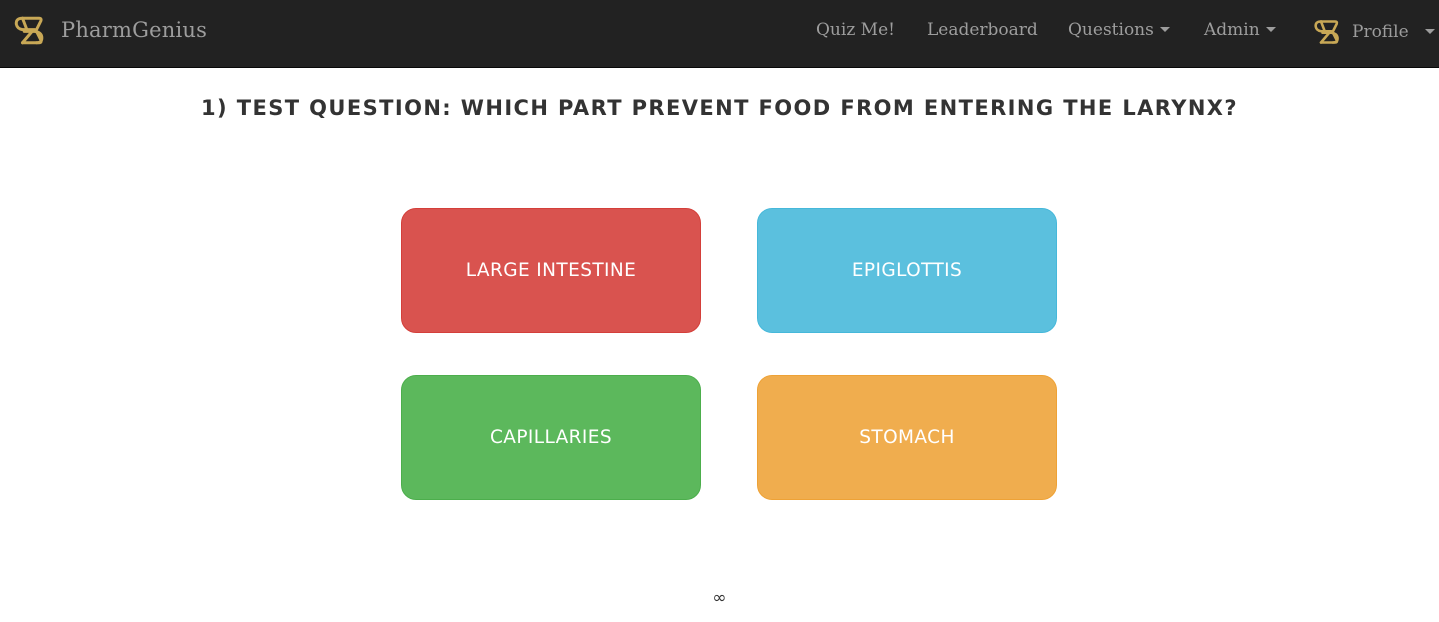 This screenshot has height=622, width=1439. What do you see at coordinates (551, 437) in the screenshot?
I see `answer-button-3: CAPILLARIES` at bounding box center [551, 437].